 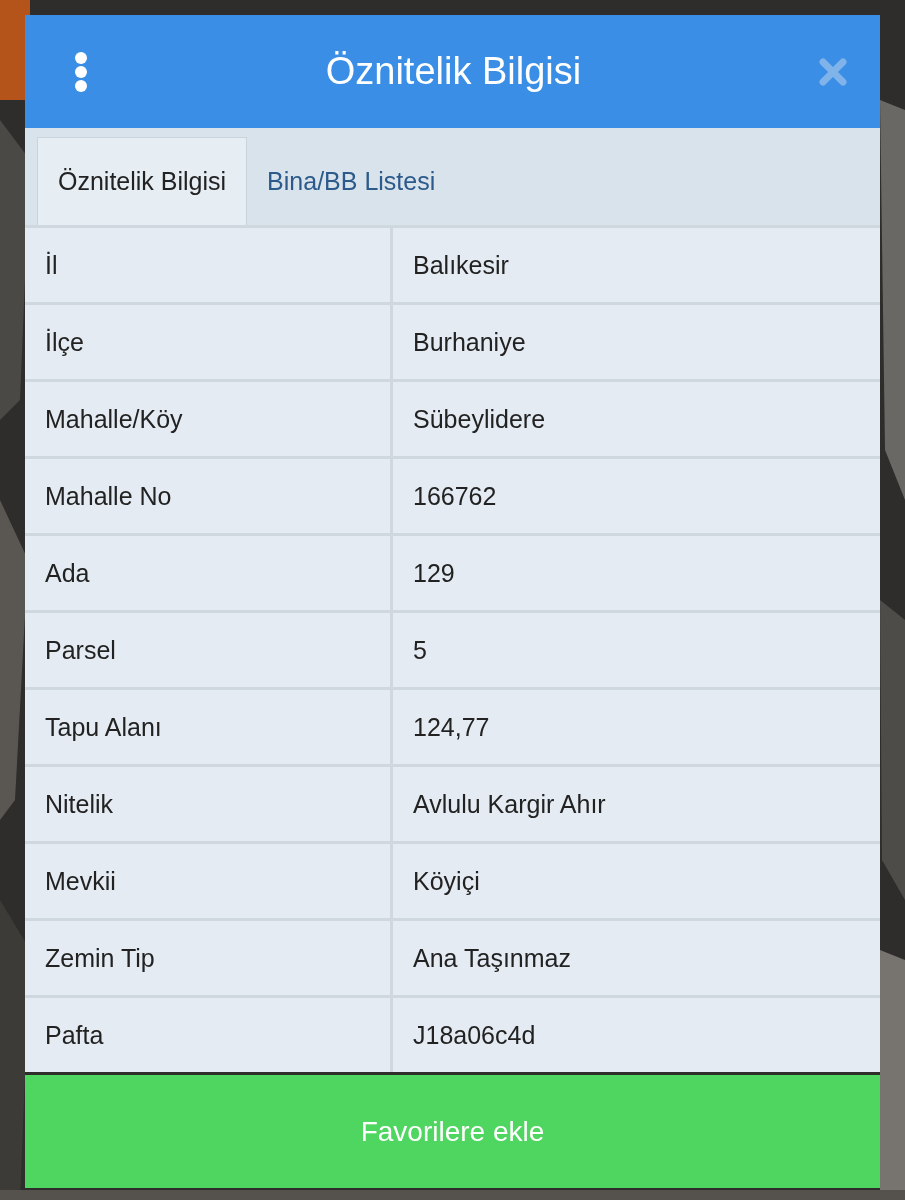 I want to click on attribute-value: 166762, so click(x=636, y=496).